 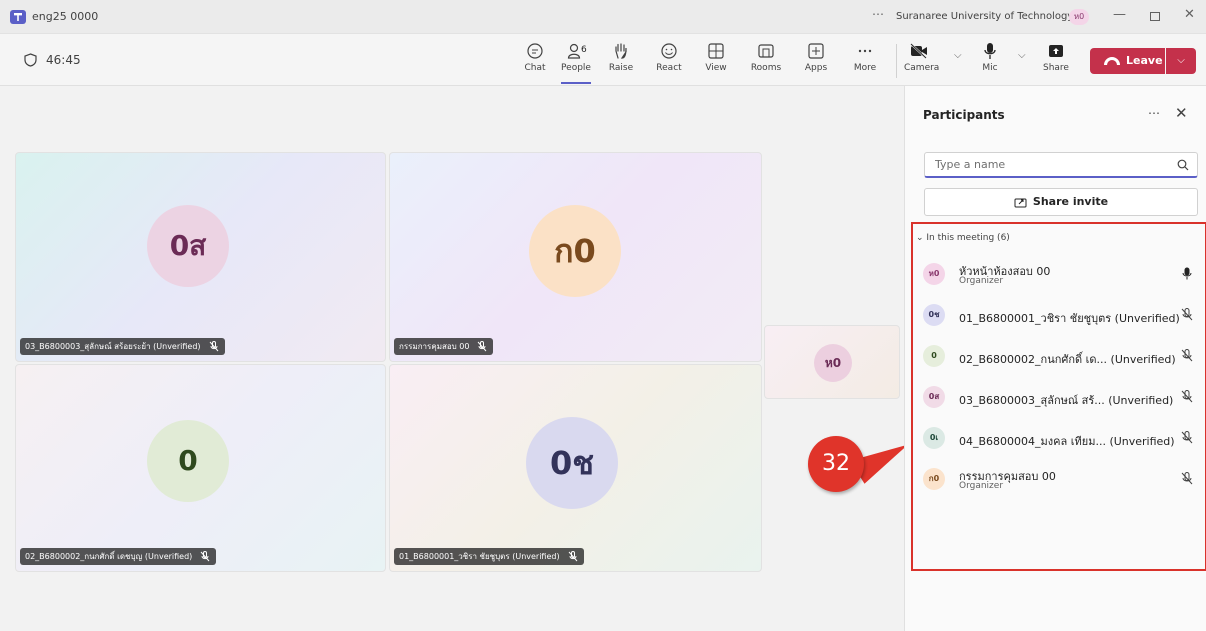 I want to click on raise-label: Raise, so click(x=621, y=68).